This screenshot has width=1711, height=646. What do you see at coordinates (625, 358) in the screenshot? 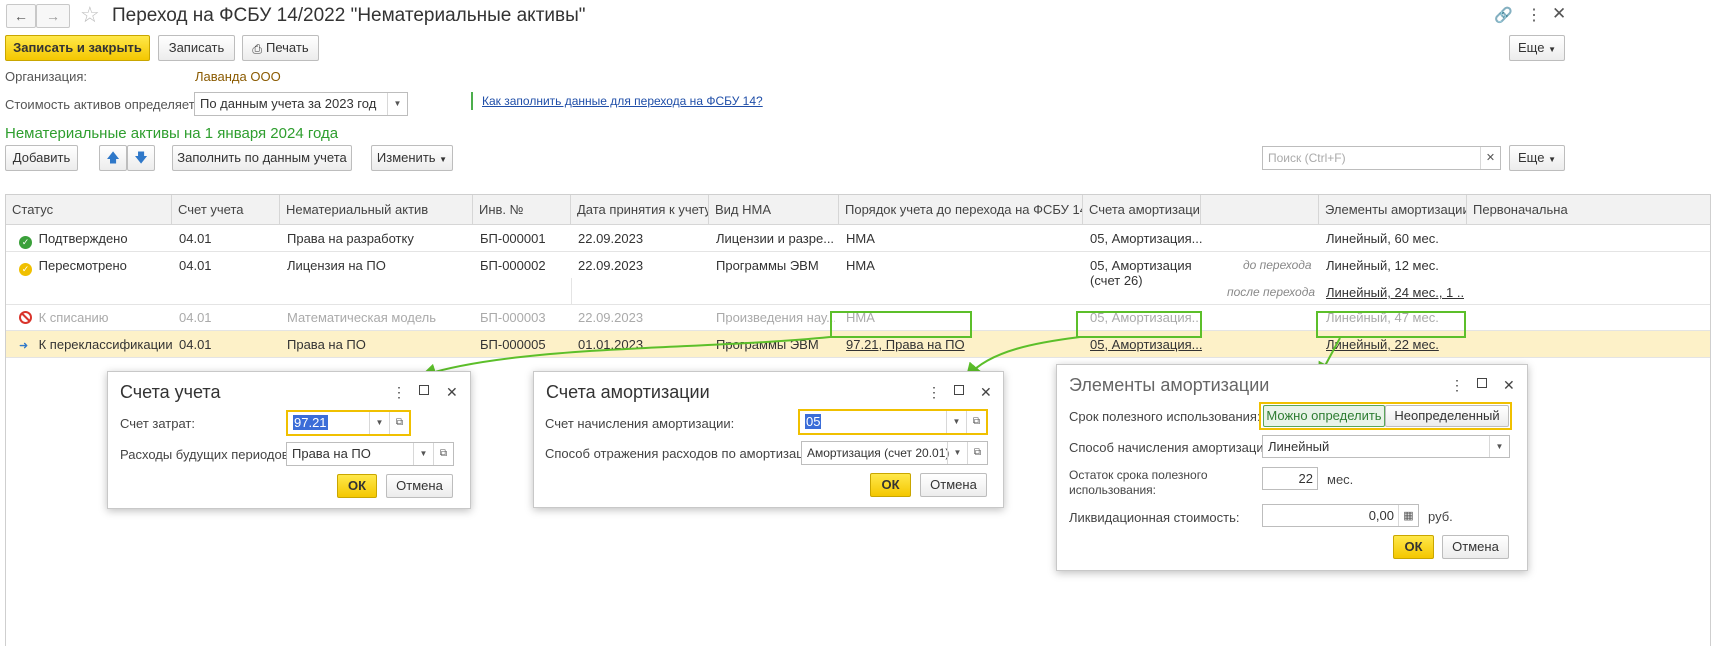
I see `arrow-to-accounts` at bounding box center [625, 358].